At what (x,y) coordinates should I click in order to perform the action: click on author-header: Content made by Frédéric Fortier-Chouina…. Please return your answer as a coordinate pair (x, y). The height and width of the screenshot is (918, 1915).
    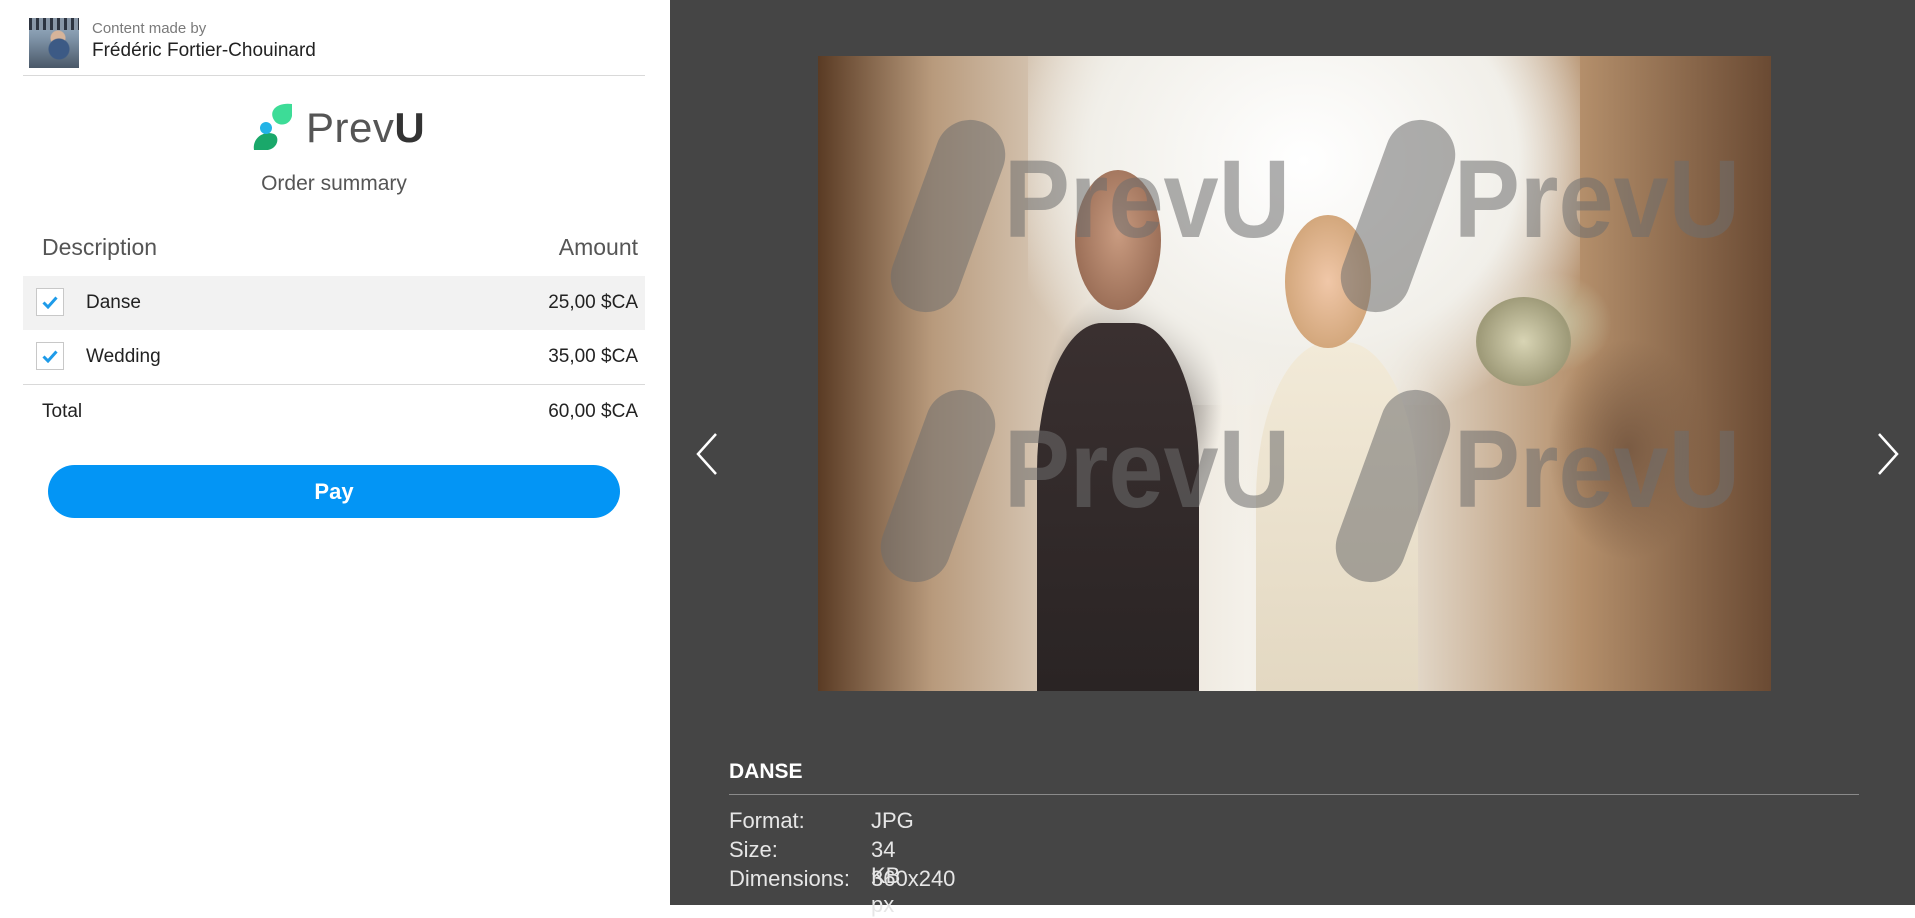
    Looking at the image, I should click on (334, 38).